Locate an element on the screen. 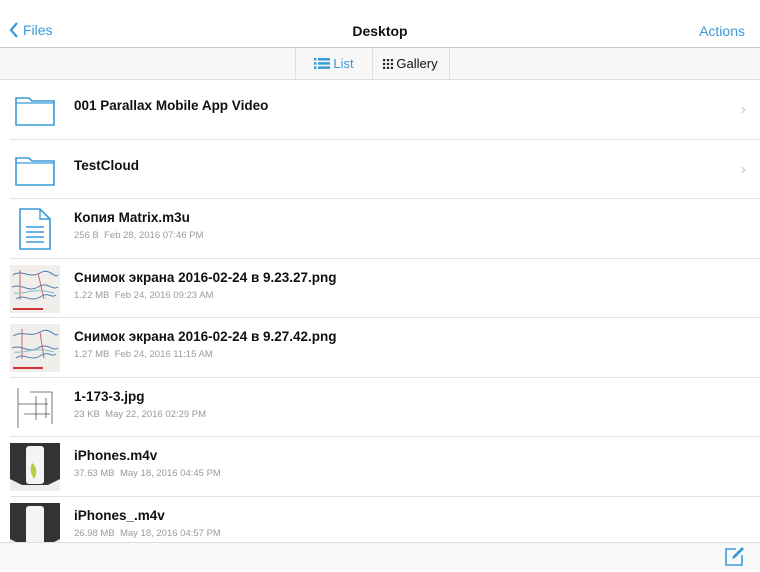 This screenshot has width=760, height=572. item-name: 1-173-3.jpg is located at coordinates (109, 396).